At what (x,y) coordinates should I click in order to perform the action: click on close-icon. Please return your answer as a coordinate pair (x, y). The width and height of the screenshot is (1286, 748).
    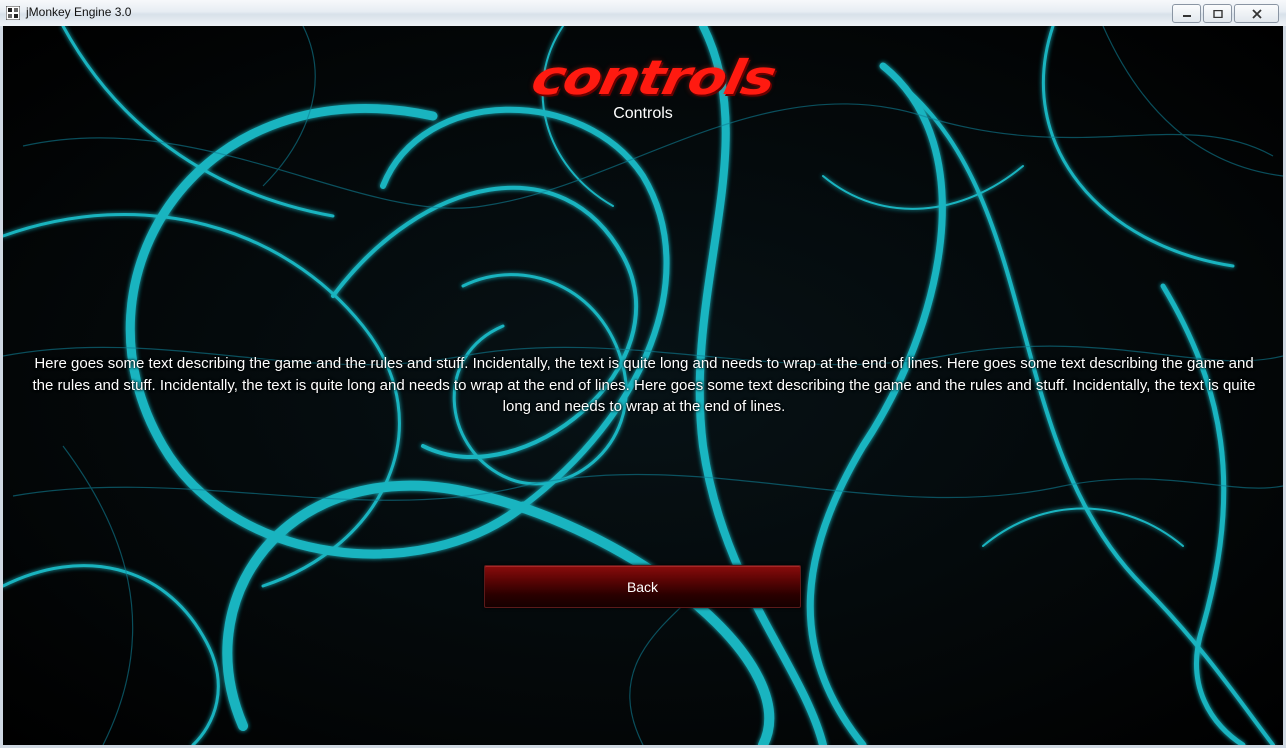
    Looking at the image, I should click on (1256, 13).